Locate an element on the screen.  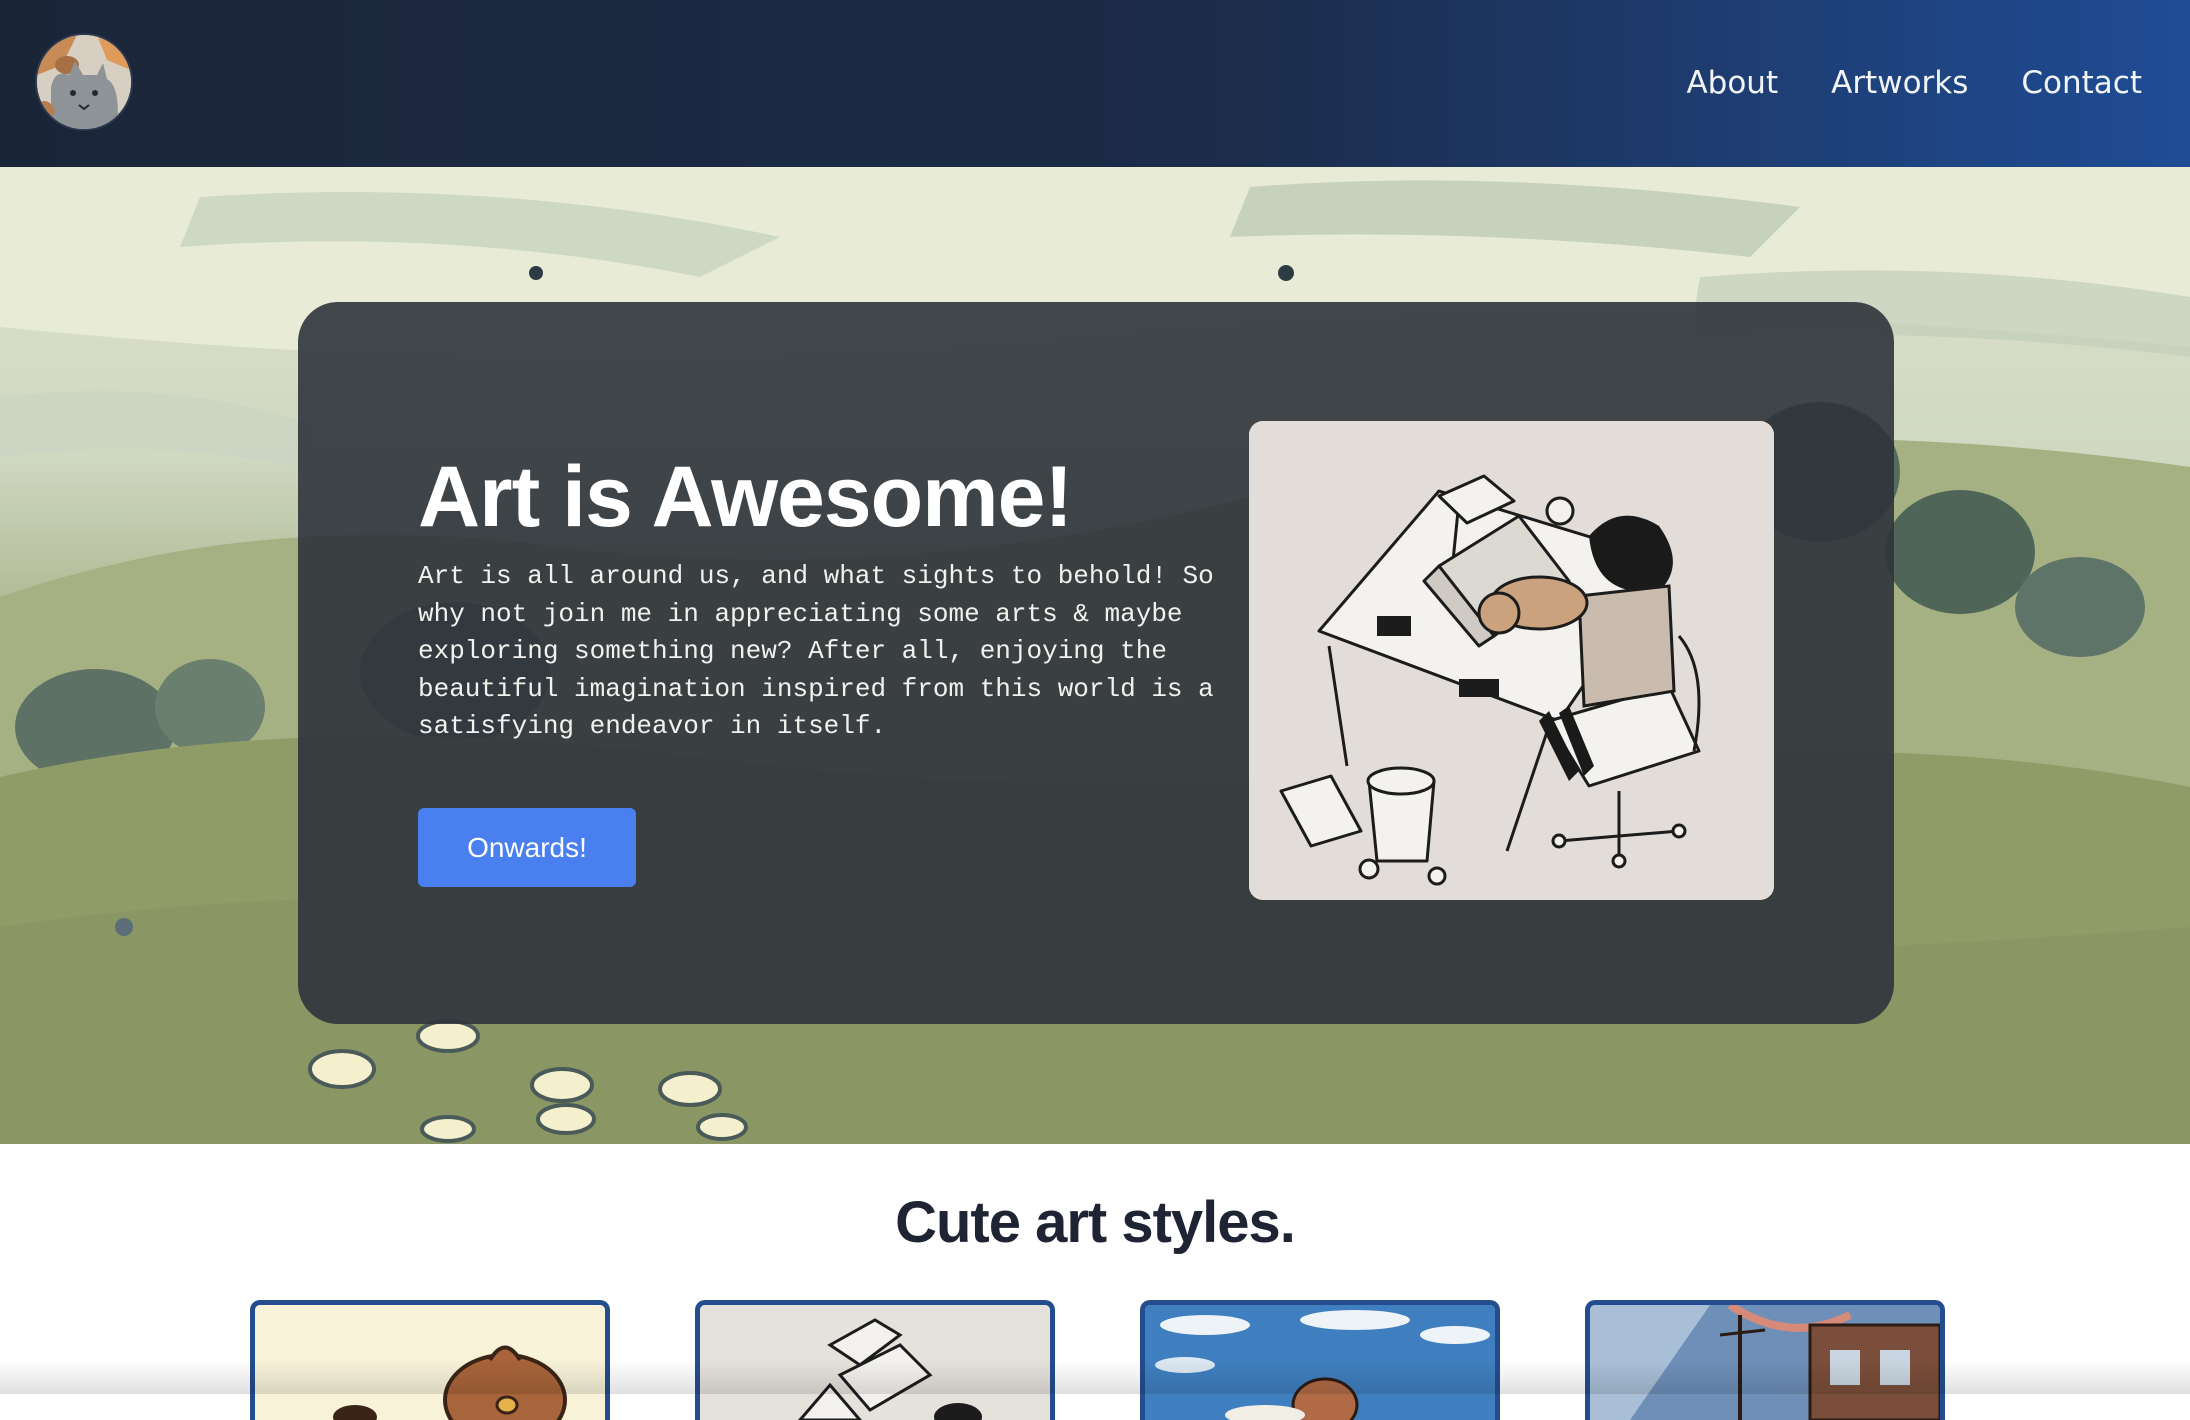
logo-avatar is located at coordinates (84, 82).